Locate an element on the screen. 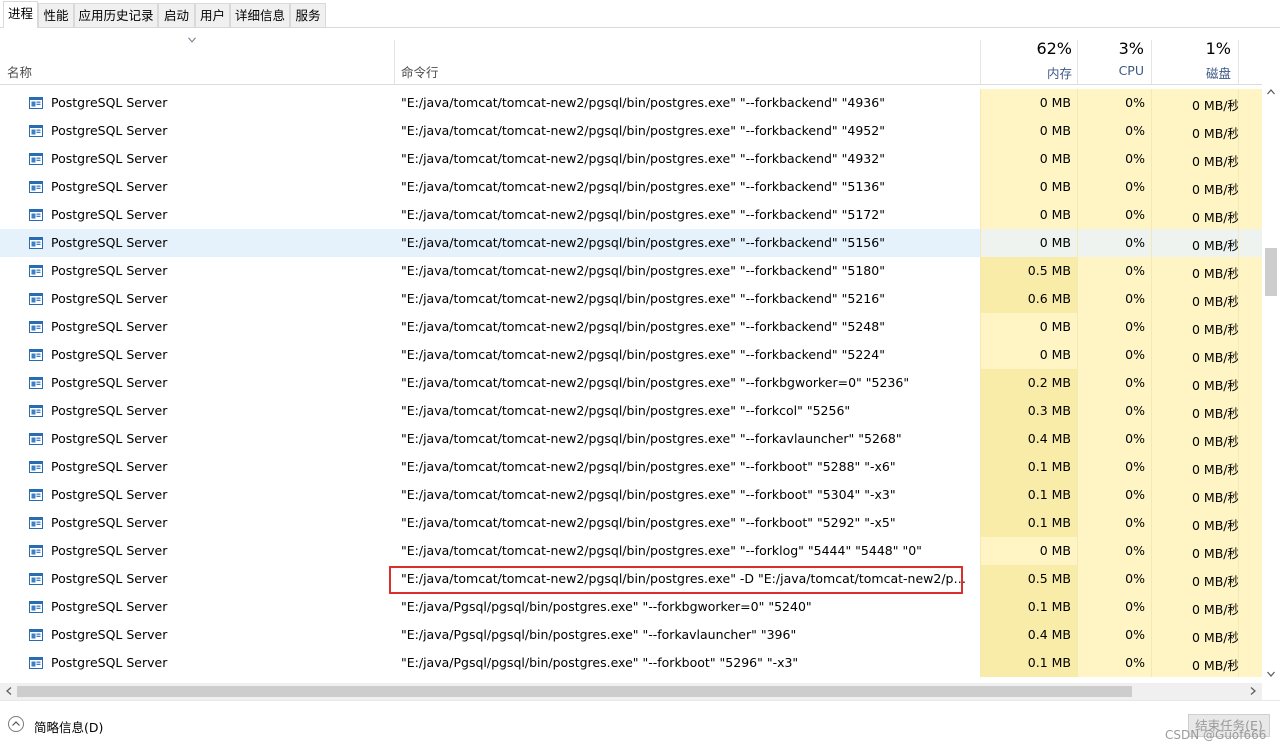 The height and width of the screenshot is (750, 1280). memory-percent: 62% is located at coordinates (1028, 48).